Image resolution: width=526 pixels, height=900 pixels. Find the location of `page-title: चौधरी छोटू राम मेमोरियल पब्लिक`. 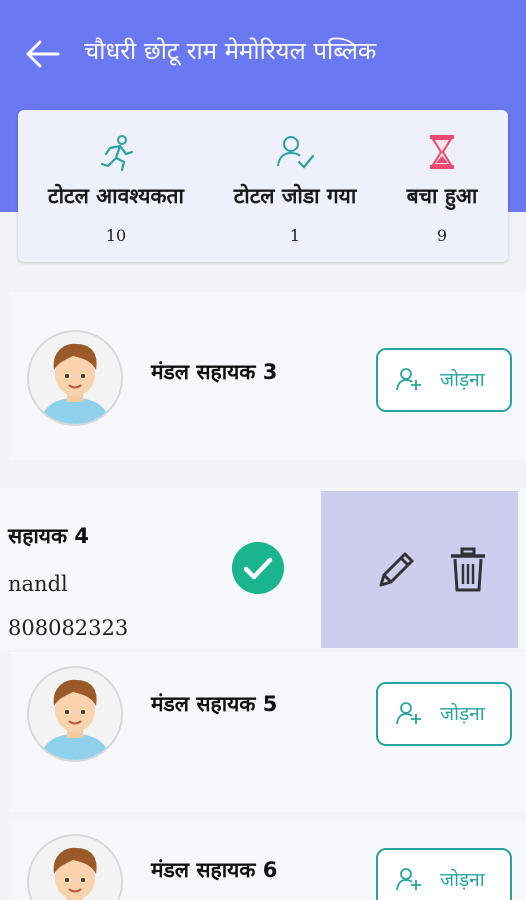

page-title: चौधरी छोटू राम मेमोरियल पब्लिक is located at coordinates (230, 51).